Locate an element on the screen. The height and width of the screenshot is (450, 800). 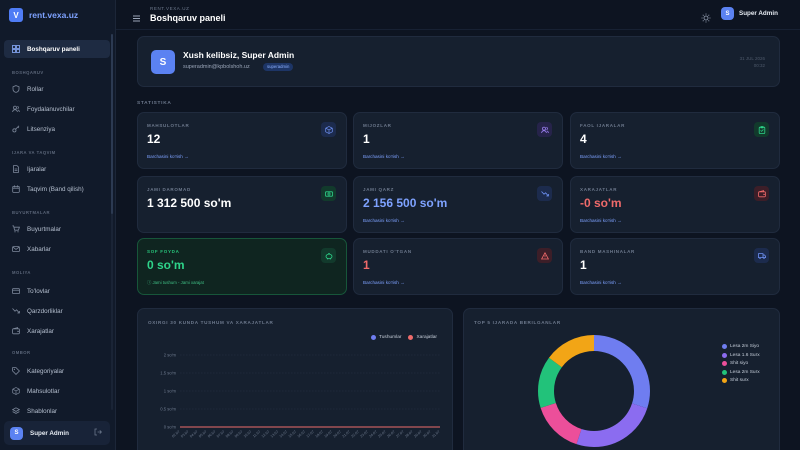
stat-value: 12 is located at coordinates (154, 139).